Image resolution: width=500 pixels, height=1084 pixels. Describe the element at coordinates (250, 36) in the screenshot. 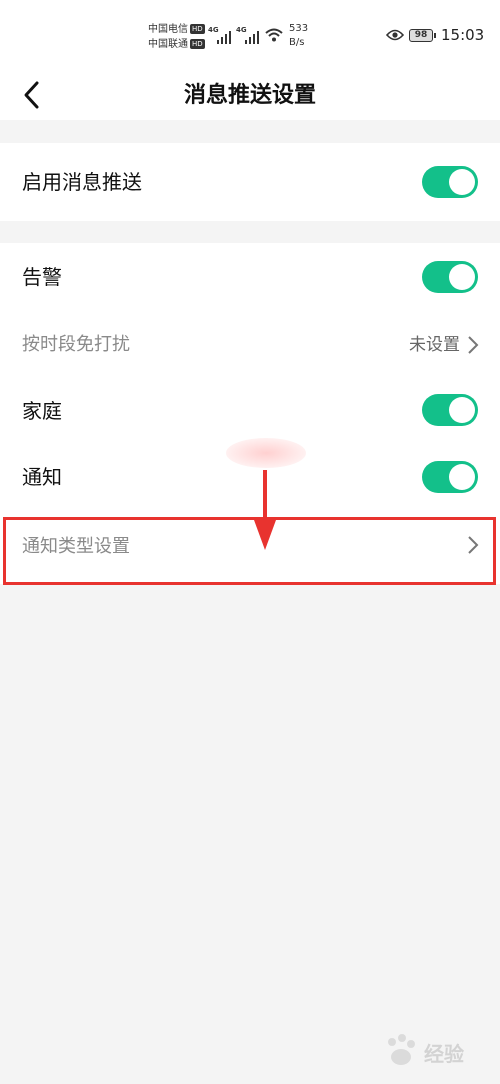

I see `status-bar: 中国电信 HD 中国联通 HD 4G 4G 533 B/s 98 15:03` at that location.